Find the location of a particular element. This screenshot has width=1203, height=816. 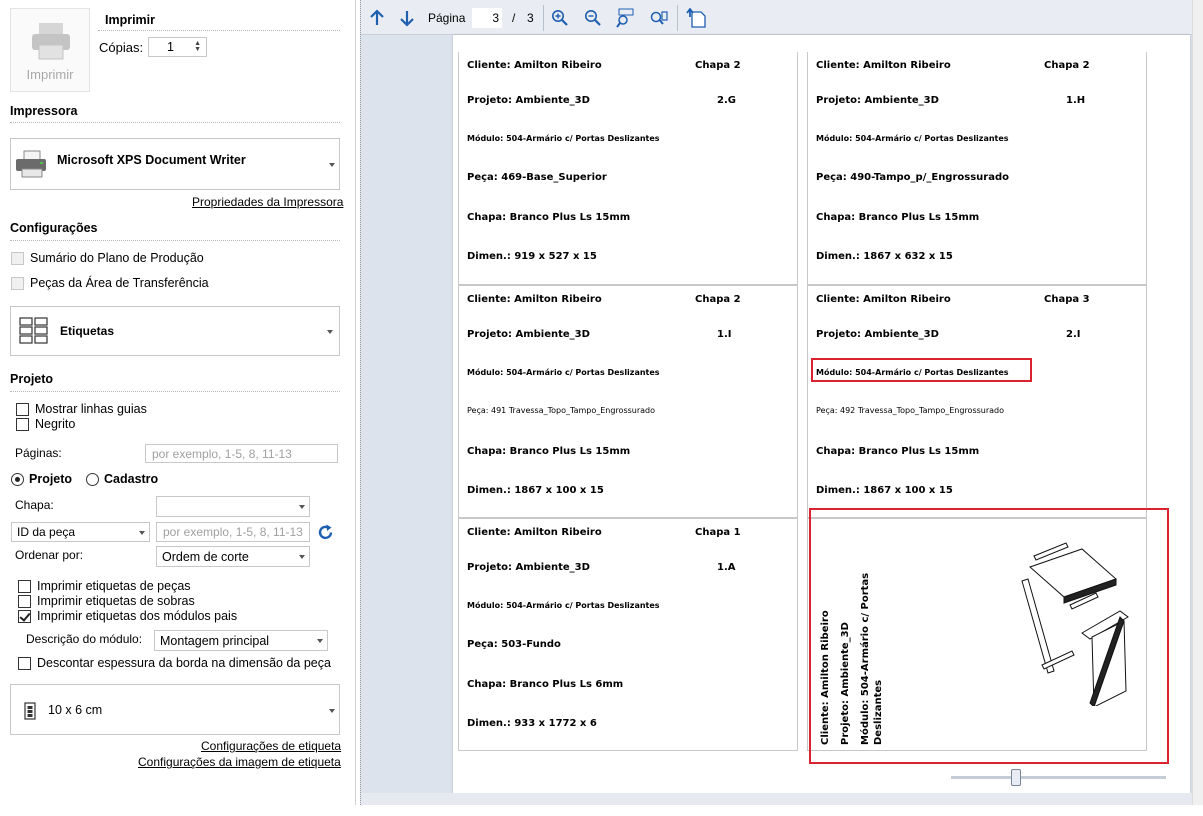

id-select: ID da peça is located at coordinates (80, 532).